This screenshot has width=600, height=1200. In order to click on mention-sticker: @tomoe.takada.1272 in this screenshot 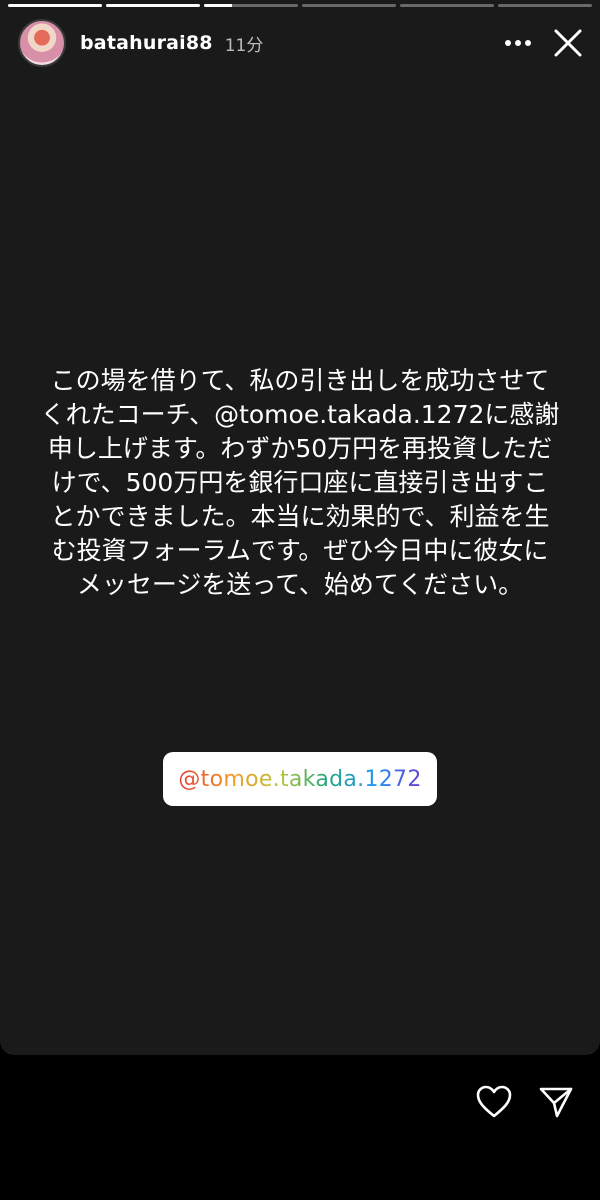, I will do `click(300, 779)`.